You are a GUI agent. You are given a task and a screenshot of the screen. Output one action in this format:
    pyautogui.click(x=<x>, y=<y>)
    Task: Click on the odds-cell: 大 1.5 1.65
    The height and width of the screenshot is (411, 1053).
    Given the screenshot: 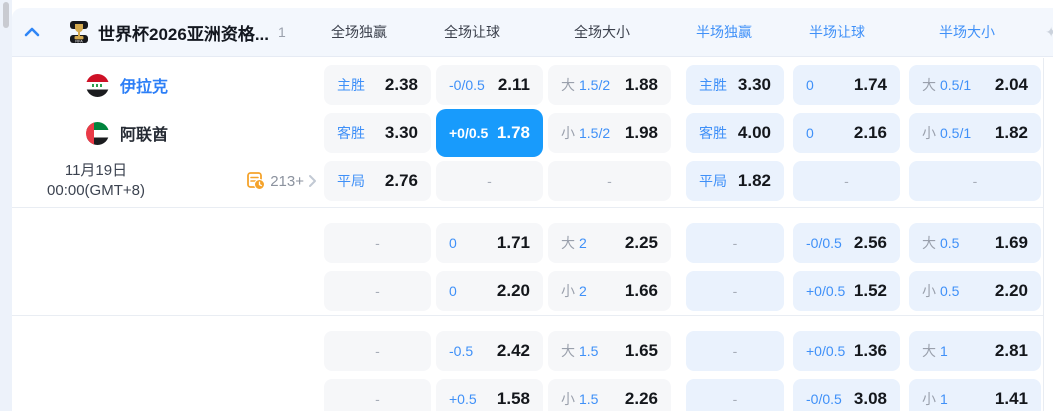 What is the action you would take?
    pyautogui.click(x=609, y=351)
    